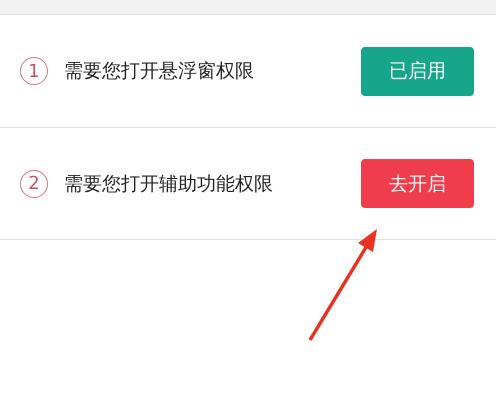  I want to click on permission-text: 需要您打开悬浮窗权限, so click(159, 71).